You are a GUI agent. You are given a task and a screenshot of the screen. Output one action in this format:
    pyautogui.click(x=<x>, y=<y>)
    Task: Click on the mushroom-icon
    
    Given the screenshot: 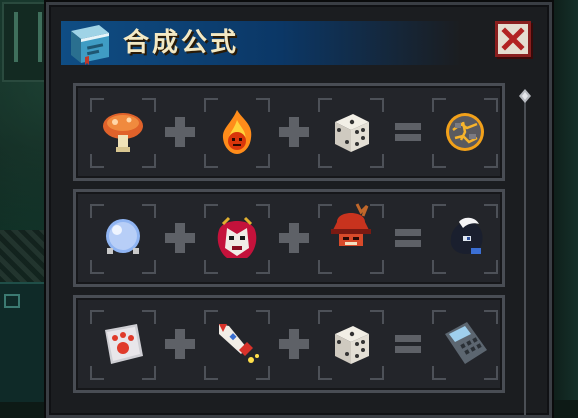 What is the action you would take?
    pyautogui.click(x=123, y=132)
    